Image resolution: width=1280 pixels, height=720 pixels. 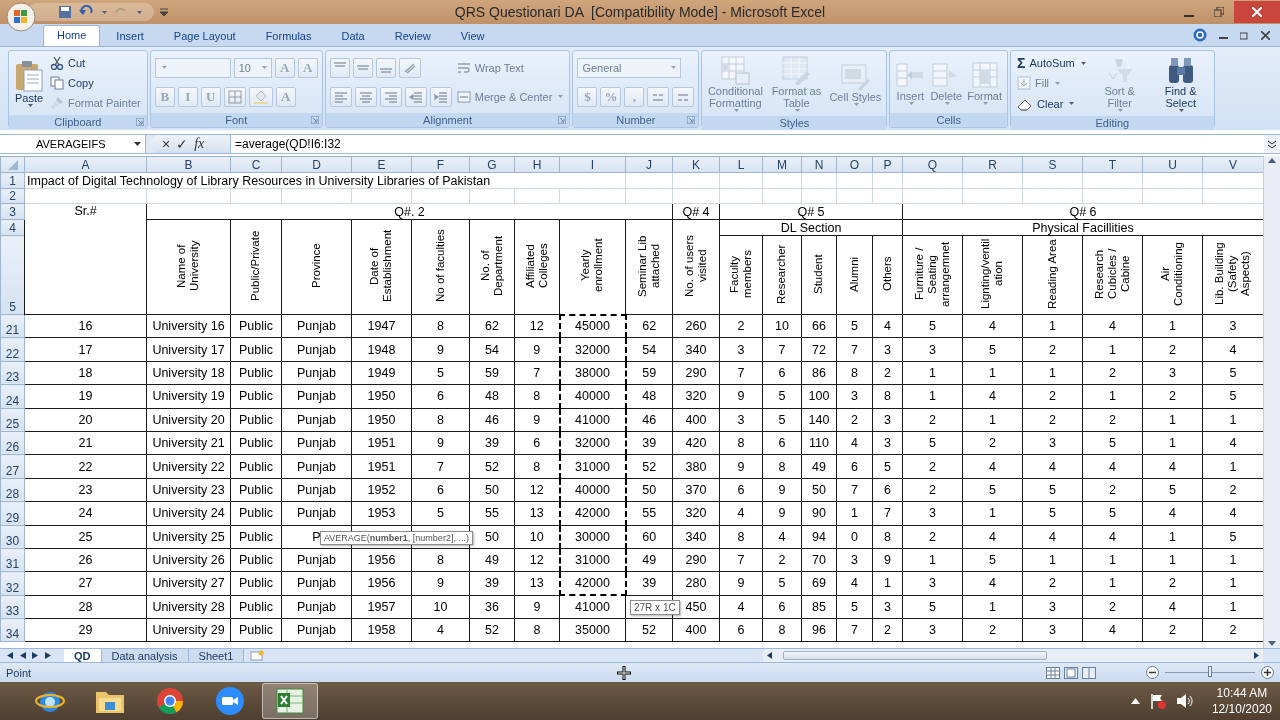 What do you see at coordinates (696, 466) in the screenshot?
I see `table-cell: 380` at bounding box center [696, 466].